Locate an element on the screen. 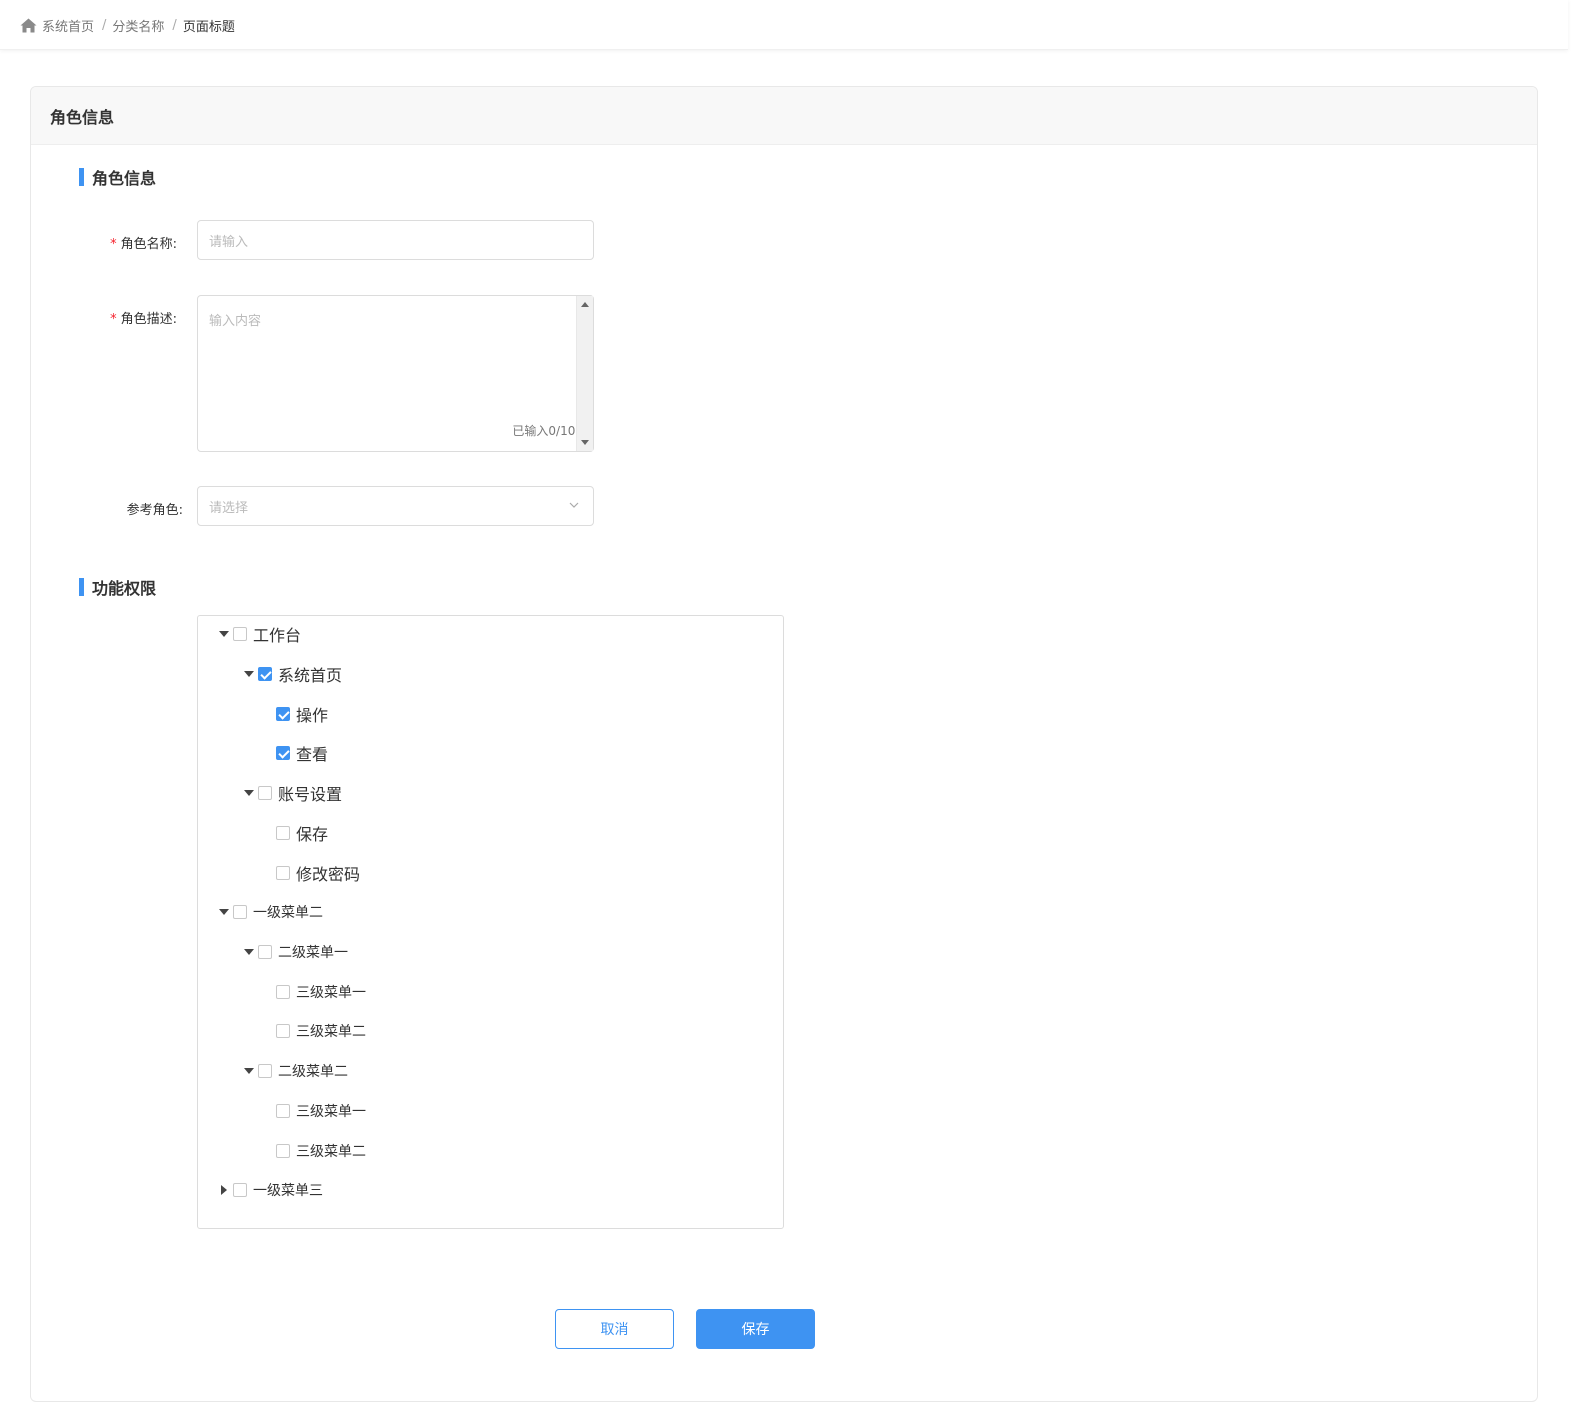 The width and height of the screenshot is (1580, 1413). tree-node-label: 二级菜单一 is located at coordinates (313, 953).